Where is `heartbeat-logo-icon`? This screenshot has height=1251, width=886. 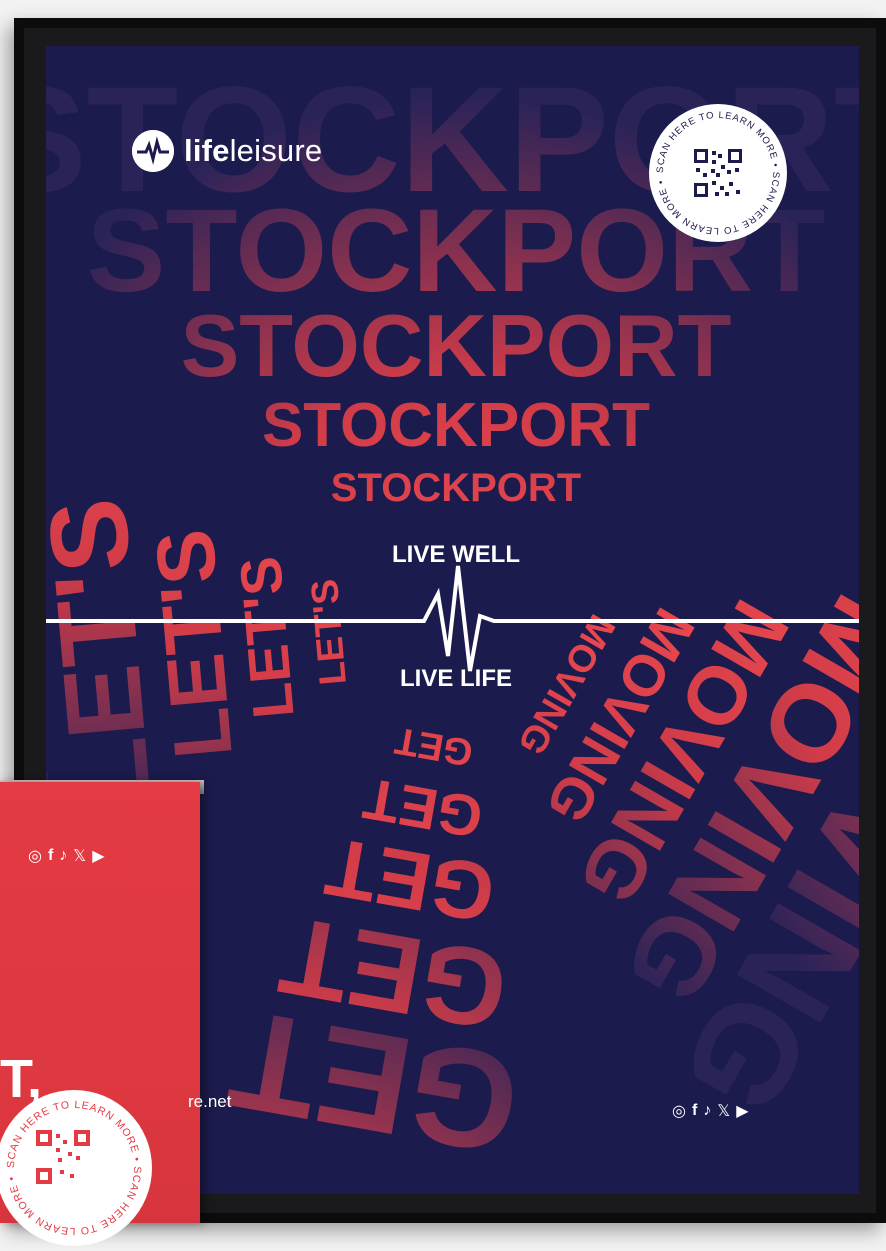
heartbeat-logo-icon is located at coordinates (153, 151).